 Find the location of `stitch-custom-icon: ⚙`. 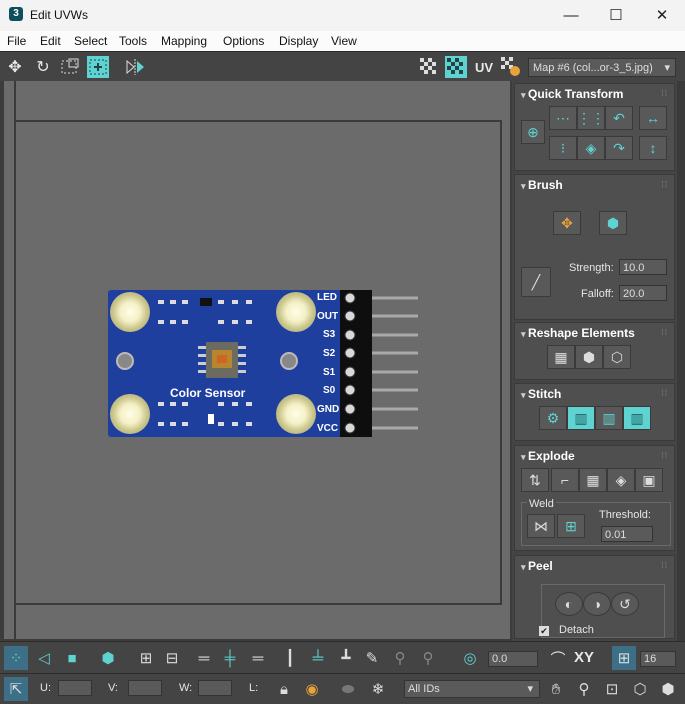

stitch-custom-icon: ⚙ is located at coordinates (553, 418).